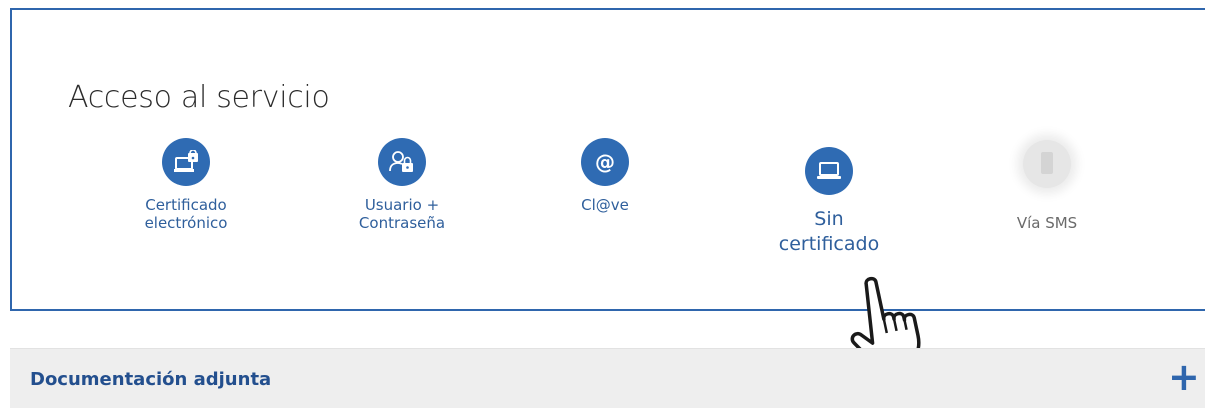  Describe the element at coordinates (1047, 164) in the screenshot. I see `phone-icon` at that location.